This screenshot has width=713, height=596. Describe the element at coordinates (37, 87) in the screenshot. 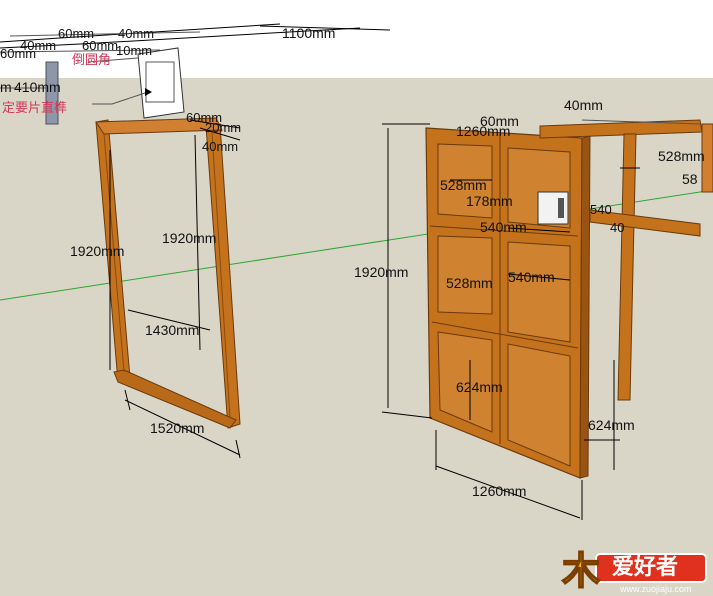

I see `top-dim-410-label: 410mm` at that location.